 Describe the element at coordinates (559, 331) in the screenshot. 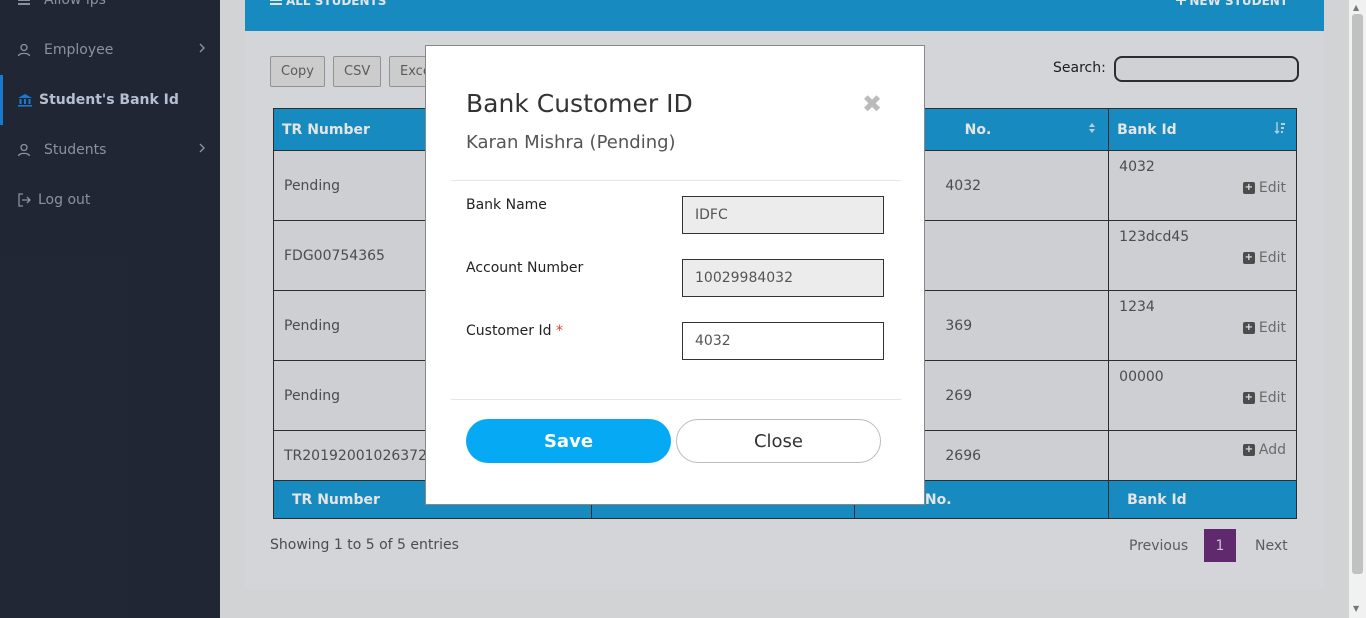

I see `required-marker: *` at that location.